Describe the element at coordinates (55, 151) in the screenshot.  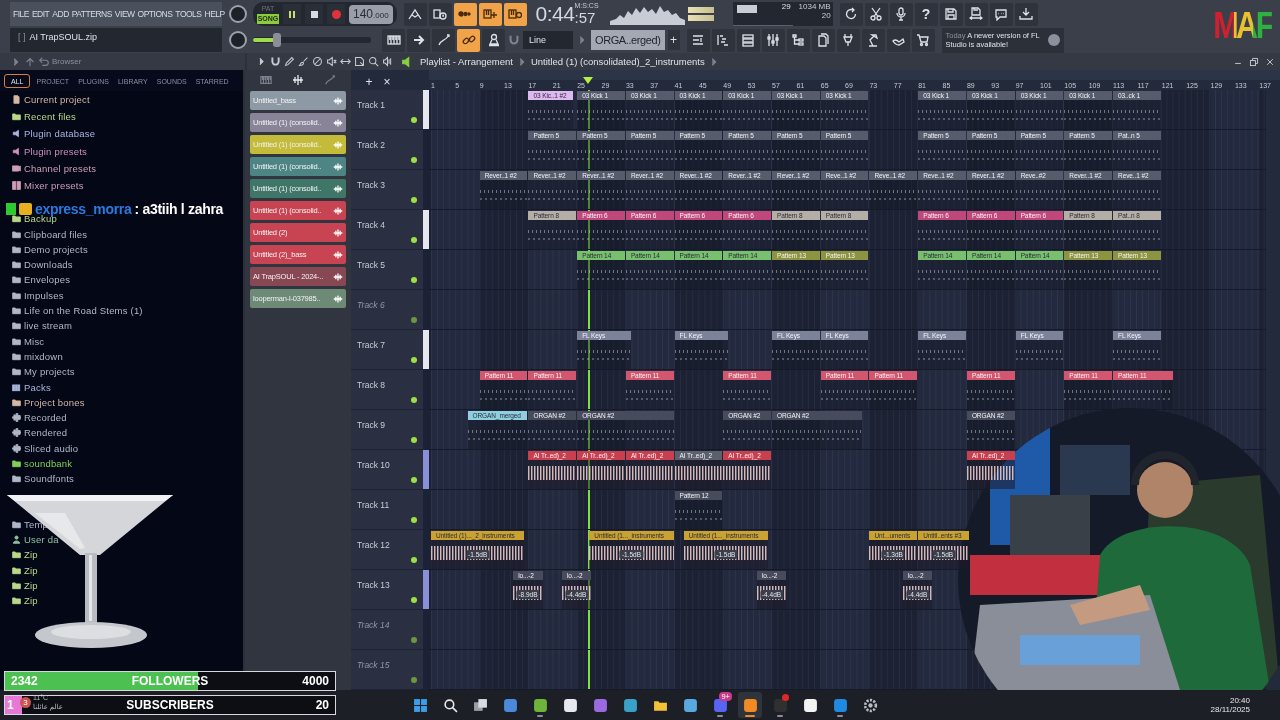
I see `browser-item: Plugin presets` at that location.